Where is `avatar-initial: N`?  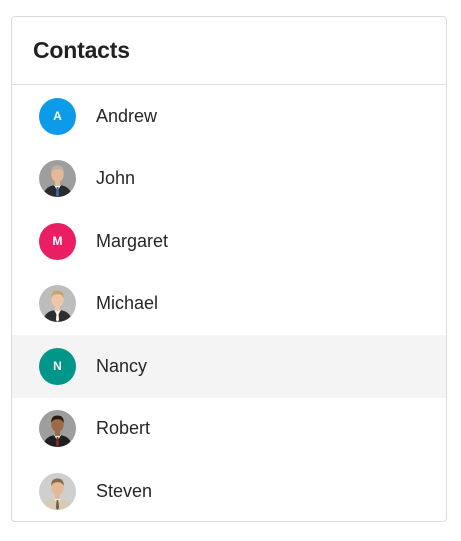
avatar-initial: N is located at coordinates (57, 366).